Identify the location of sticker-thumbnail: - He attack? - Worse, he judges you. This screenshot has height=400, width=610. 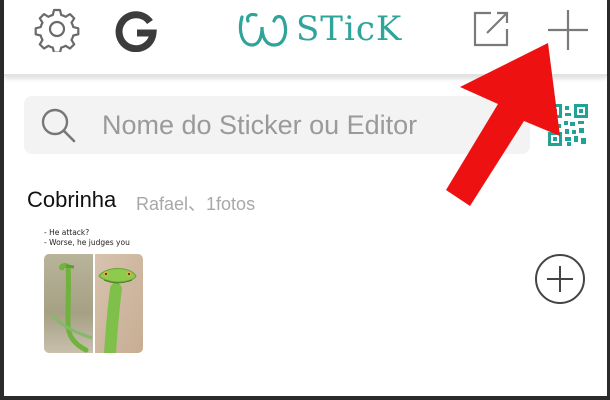
(94, 290).